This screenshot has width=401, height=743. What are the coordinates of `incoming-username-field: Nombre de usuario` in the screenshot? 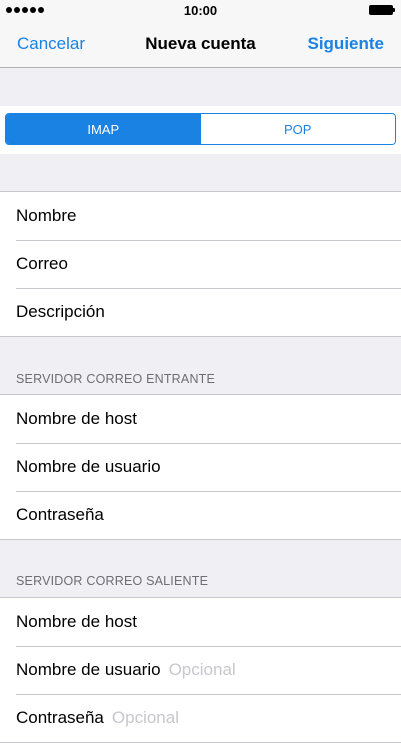 It's located at (200, 467).